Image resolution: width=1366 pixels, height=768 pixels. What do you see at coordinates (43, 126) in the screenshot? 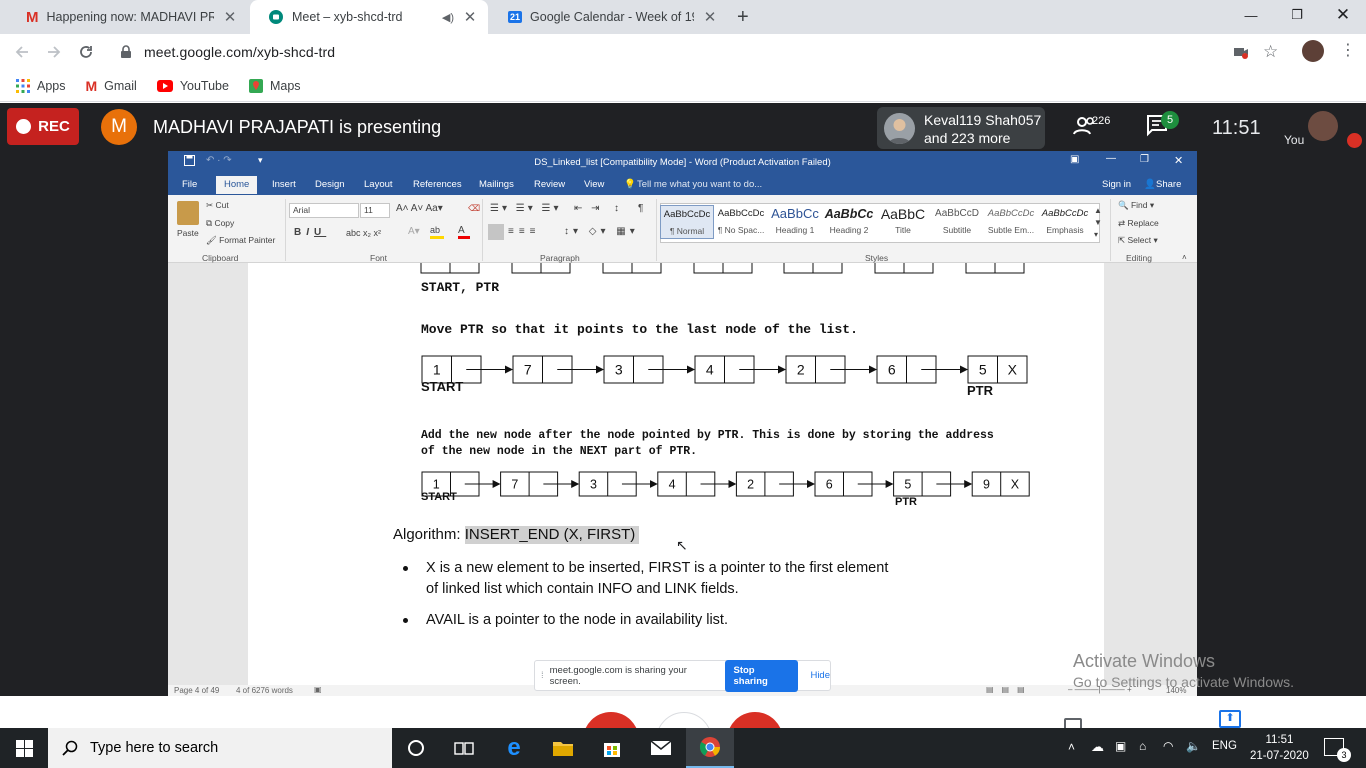
I see `recording-button: REC` at bounding box center [43, 126].